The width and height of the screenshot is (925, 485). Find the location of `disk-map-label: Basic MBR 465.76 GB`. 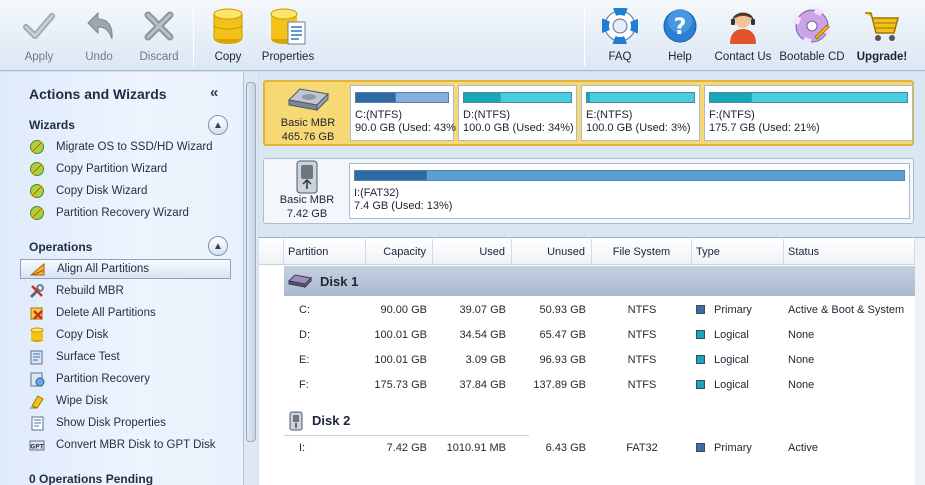

disk-map-label: Basic MBR 465.76 GB is located at coordinates (308, 113).